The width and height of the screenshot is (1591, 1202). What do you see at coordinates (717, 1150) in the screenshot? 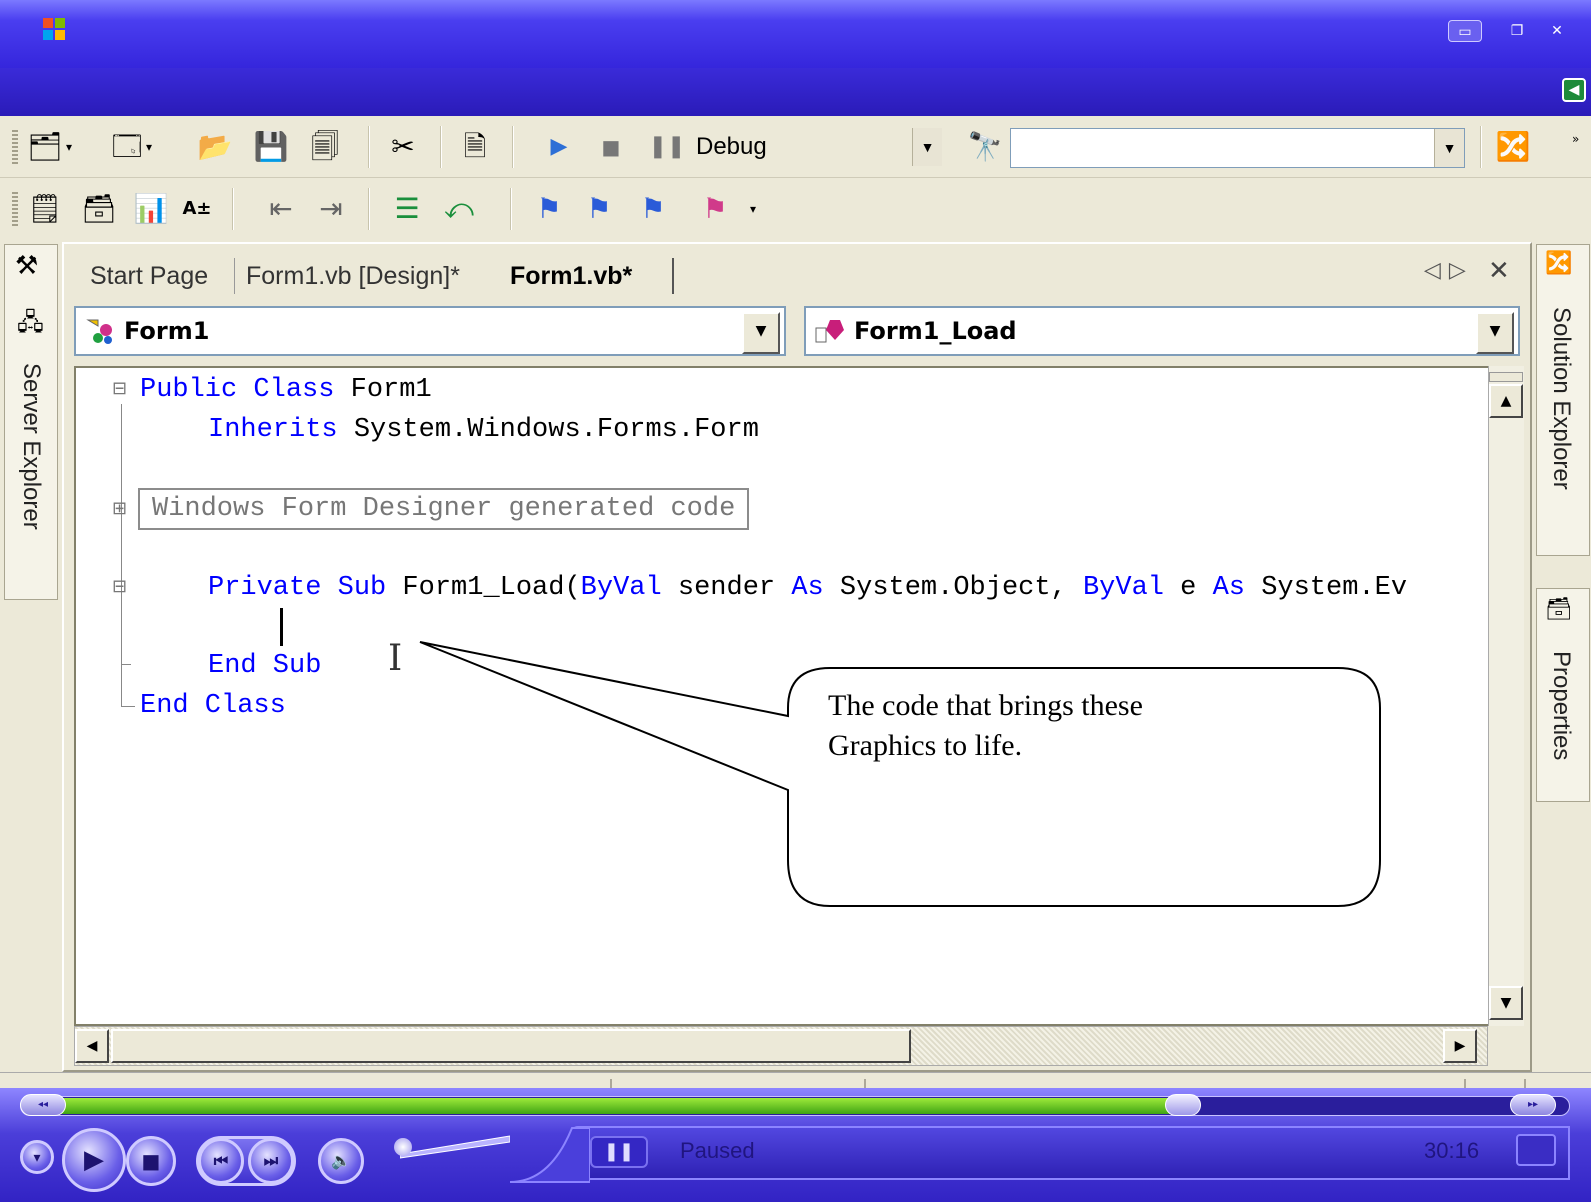
I see `player-status-text: Paused` at bounding box center [717, 1150].